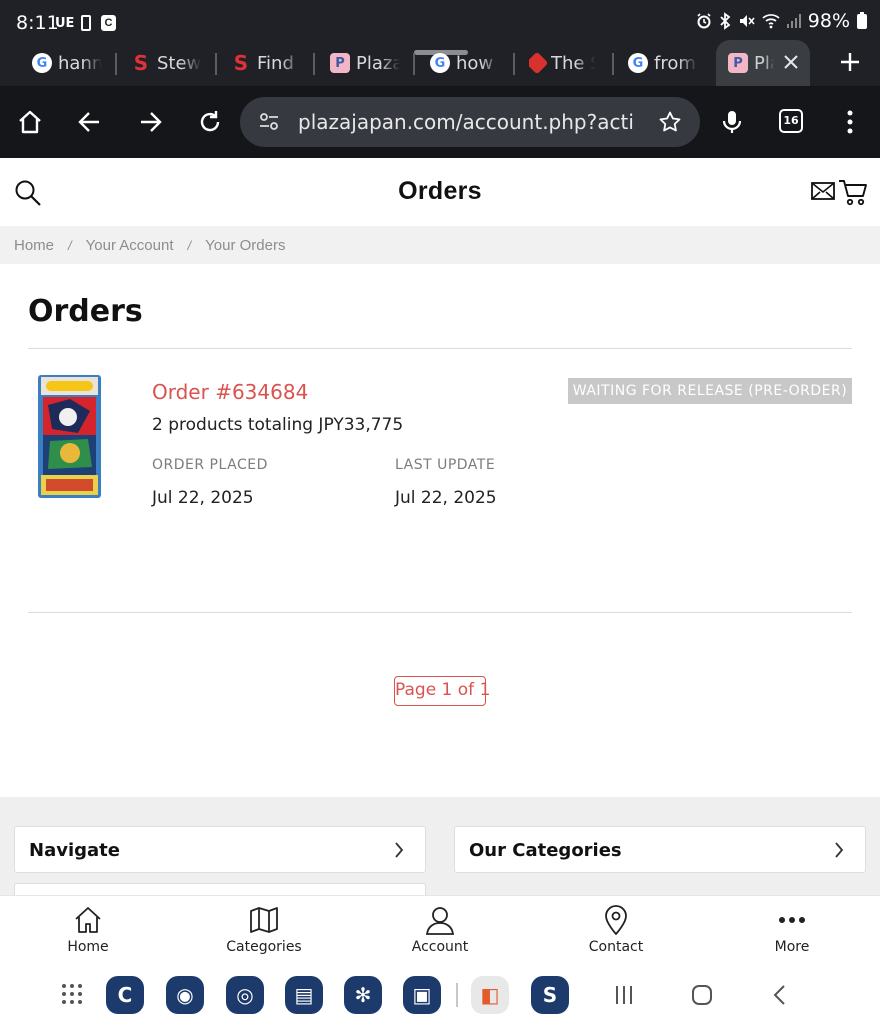  What do you see at coordinates (275, 63) in the screenshot?
I see `tab-title: Find` at bounding box center [275, 63].